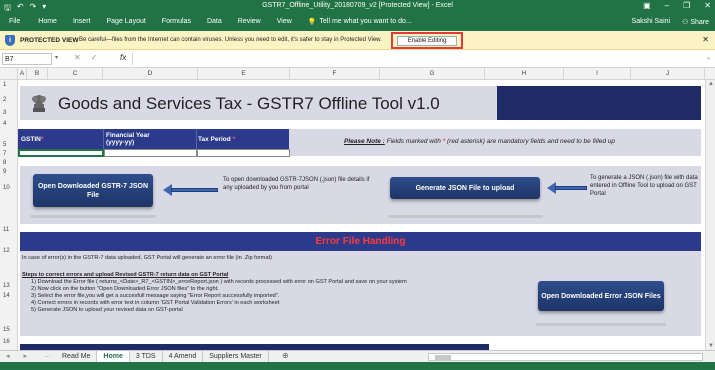 Image resolution: width=715 pixels, height=370 pixels. Describe the element at coordinates (710, 215) in the screenshot. I see `vertical-scrollbar: ▲ ▼` at that location.